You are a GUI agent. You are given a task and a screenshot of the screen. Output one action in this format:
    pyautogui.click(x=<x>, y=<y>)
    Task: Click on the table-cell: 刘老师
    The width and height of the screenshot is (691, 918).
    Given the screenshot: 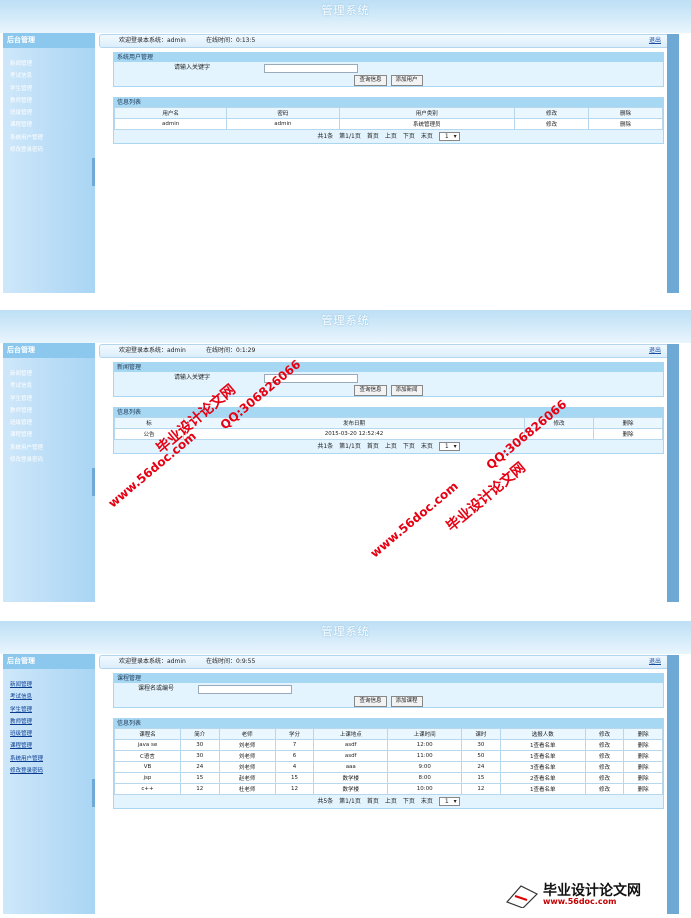 What is the action you would take?
    pyautogui.click(x=247, y=767)
    